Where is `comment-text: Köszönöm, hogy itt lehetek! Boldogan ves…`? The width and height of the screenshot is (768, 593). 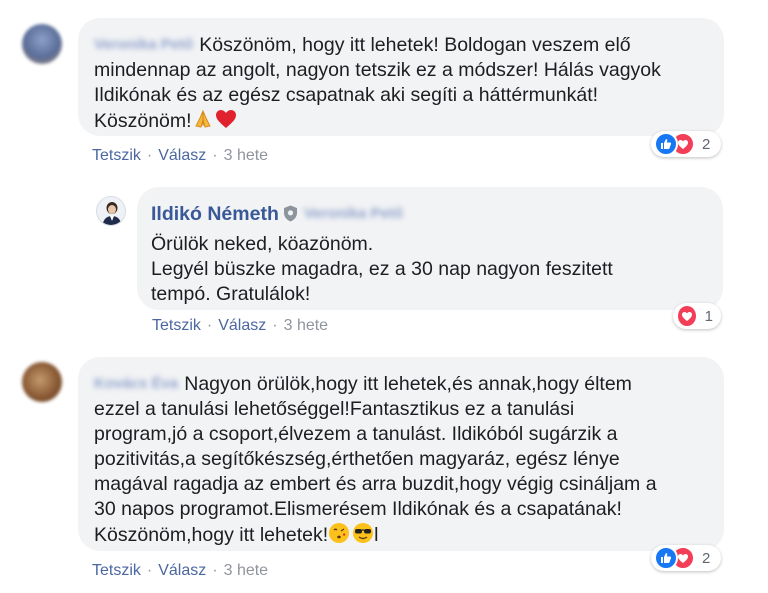
comment-text: Köszönöm, hogy itt lehetek! Boldogan ves… is located at coordinates (415, 45).